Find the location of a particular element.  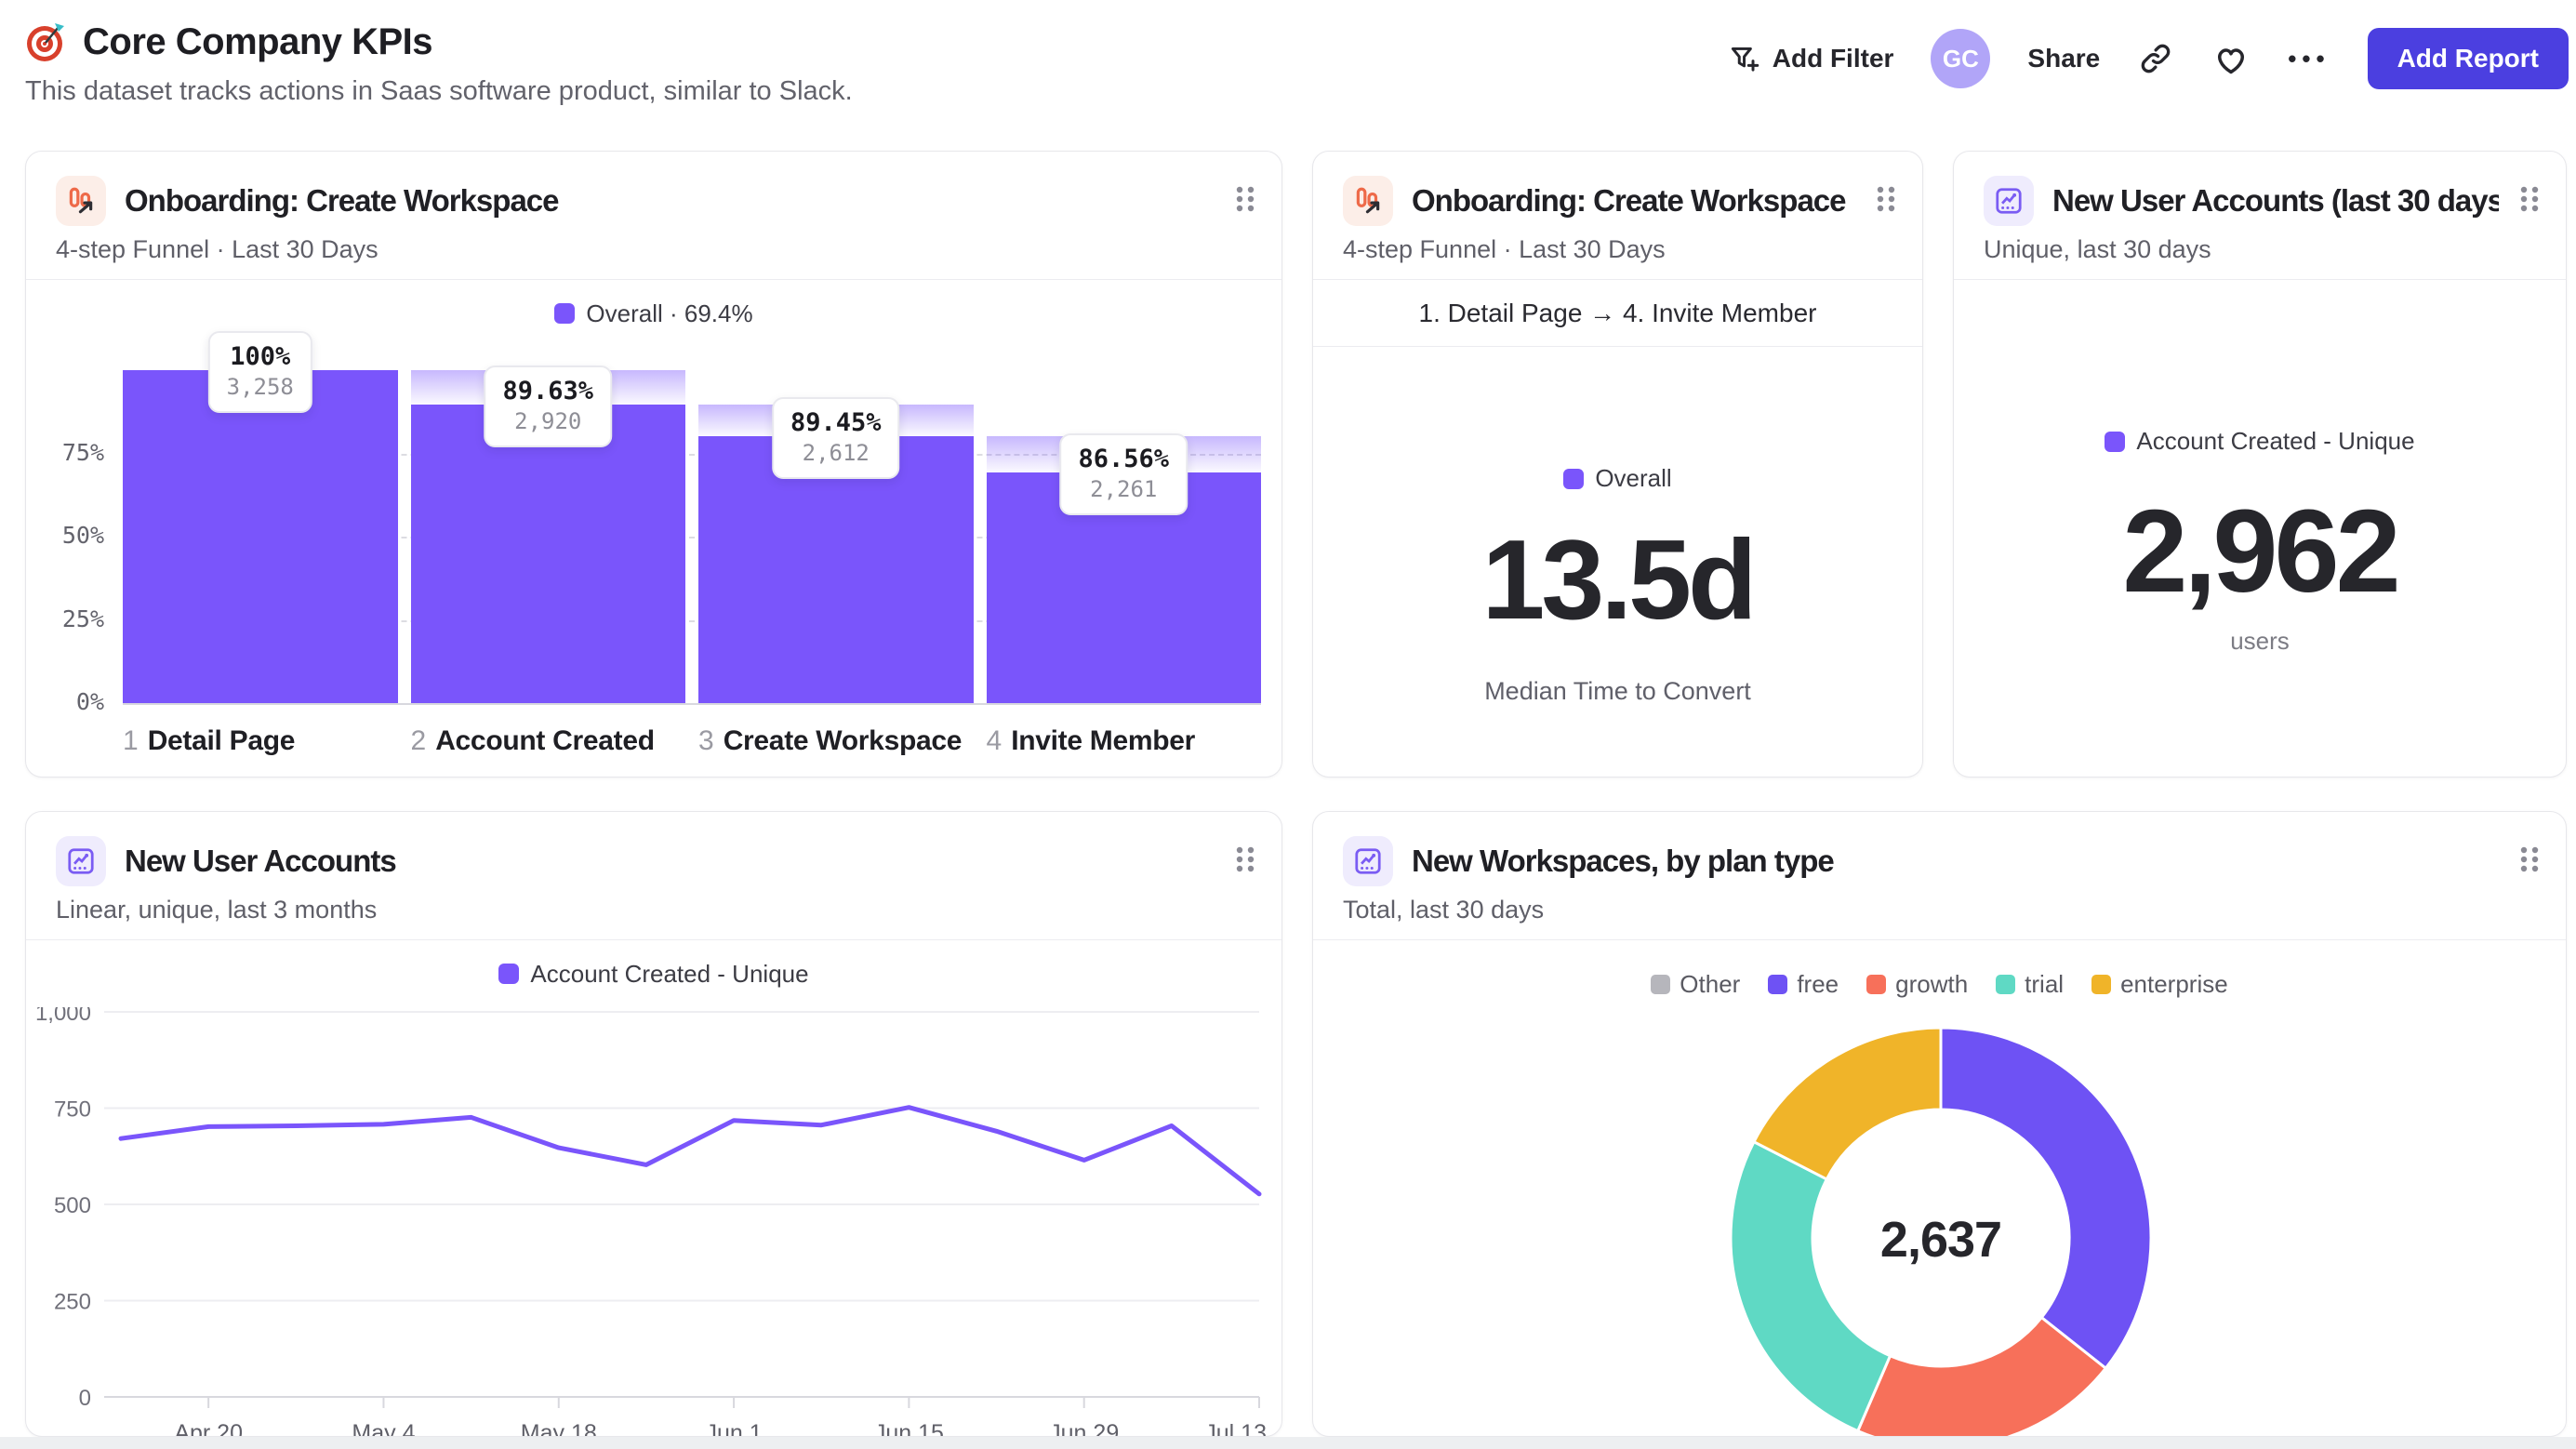

funnel-step-number: 4 is located at coordinates (994, 740).